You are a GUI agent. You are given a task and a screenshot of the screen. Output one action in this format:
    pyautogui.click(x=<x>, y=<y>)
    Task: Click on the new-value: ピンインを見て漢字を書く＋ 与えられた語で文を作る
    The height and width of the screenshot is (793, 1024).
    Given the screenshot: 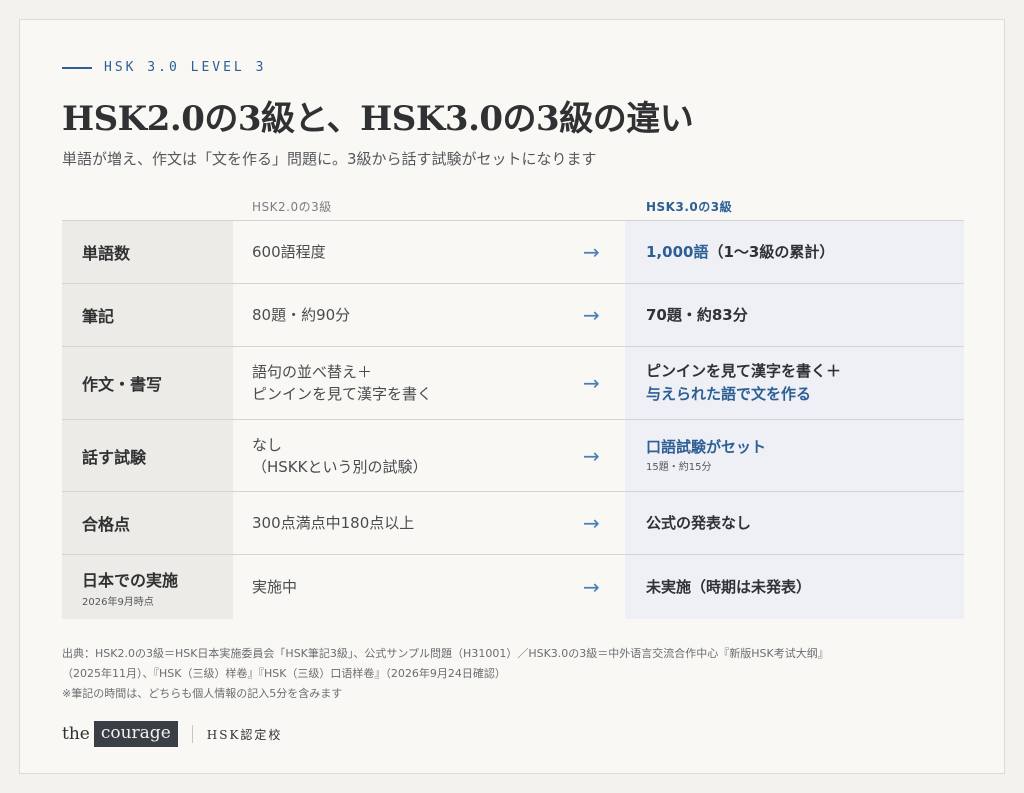 What is the action you would take?
    pyautogui.click(x=794, y=383)
    